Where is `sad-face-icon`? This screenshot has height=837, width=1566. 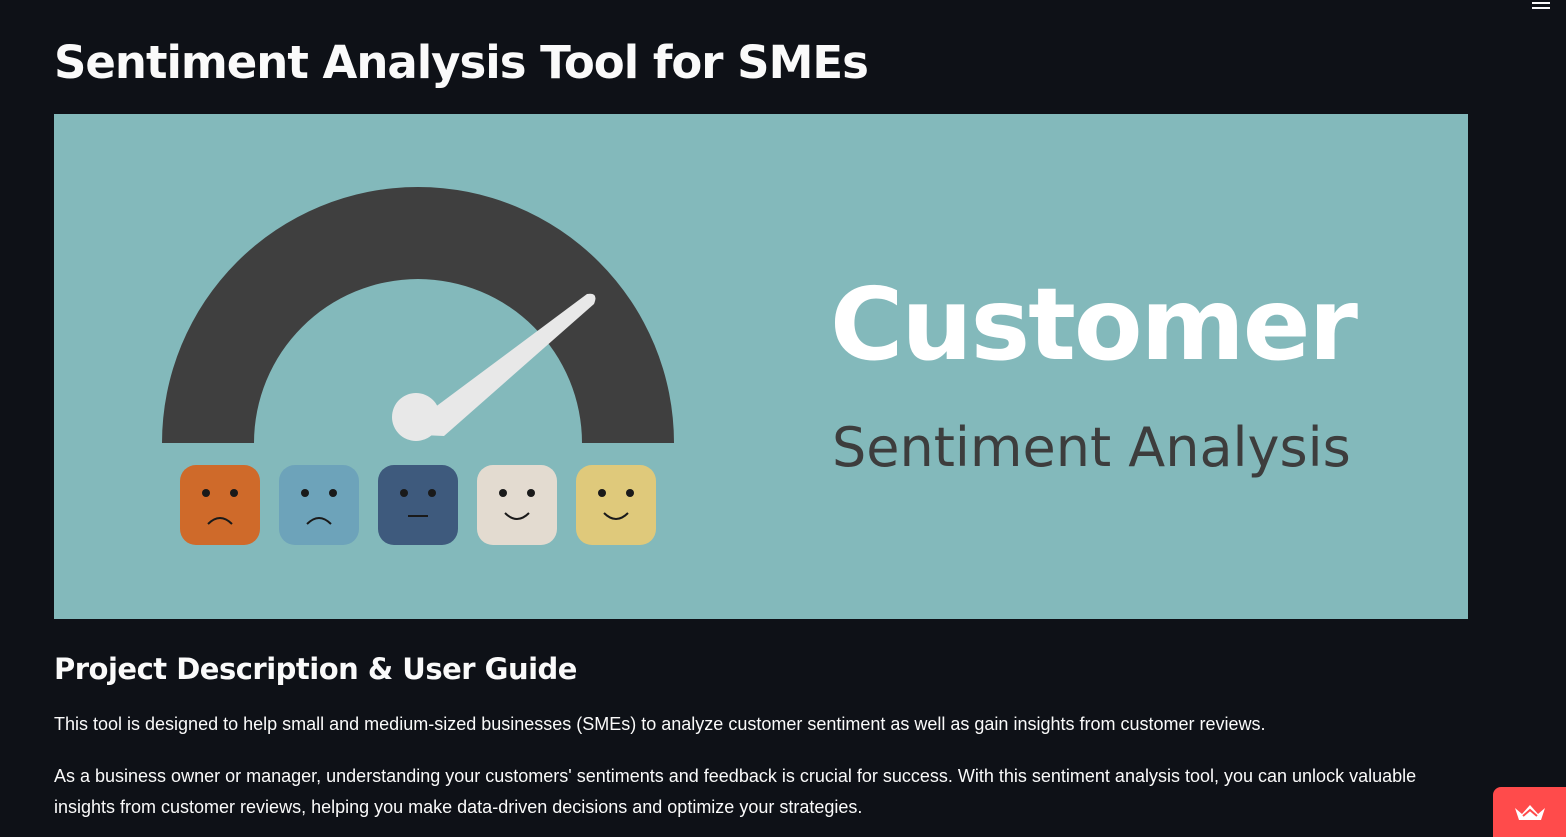
sad-face-icon is located at coordinates (319, 505).